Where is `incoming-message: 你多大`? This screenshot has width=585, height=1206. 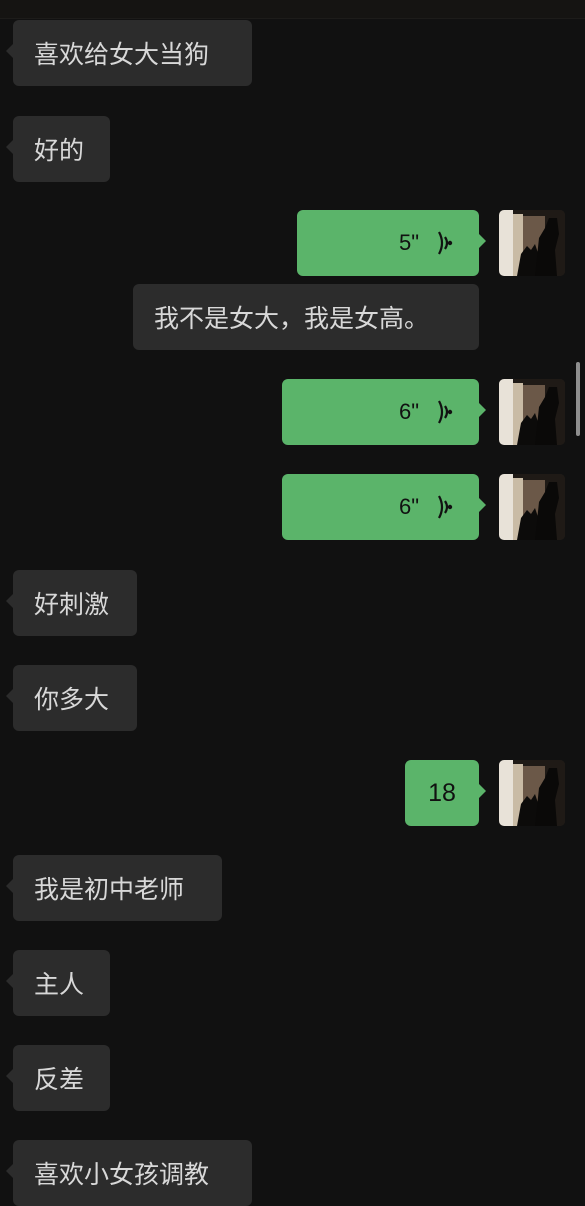
incoming-message: 你多大 is located at coordinates (71, 698).